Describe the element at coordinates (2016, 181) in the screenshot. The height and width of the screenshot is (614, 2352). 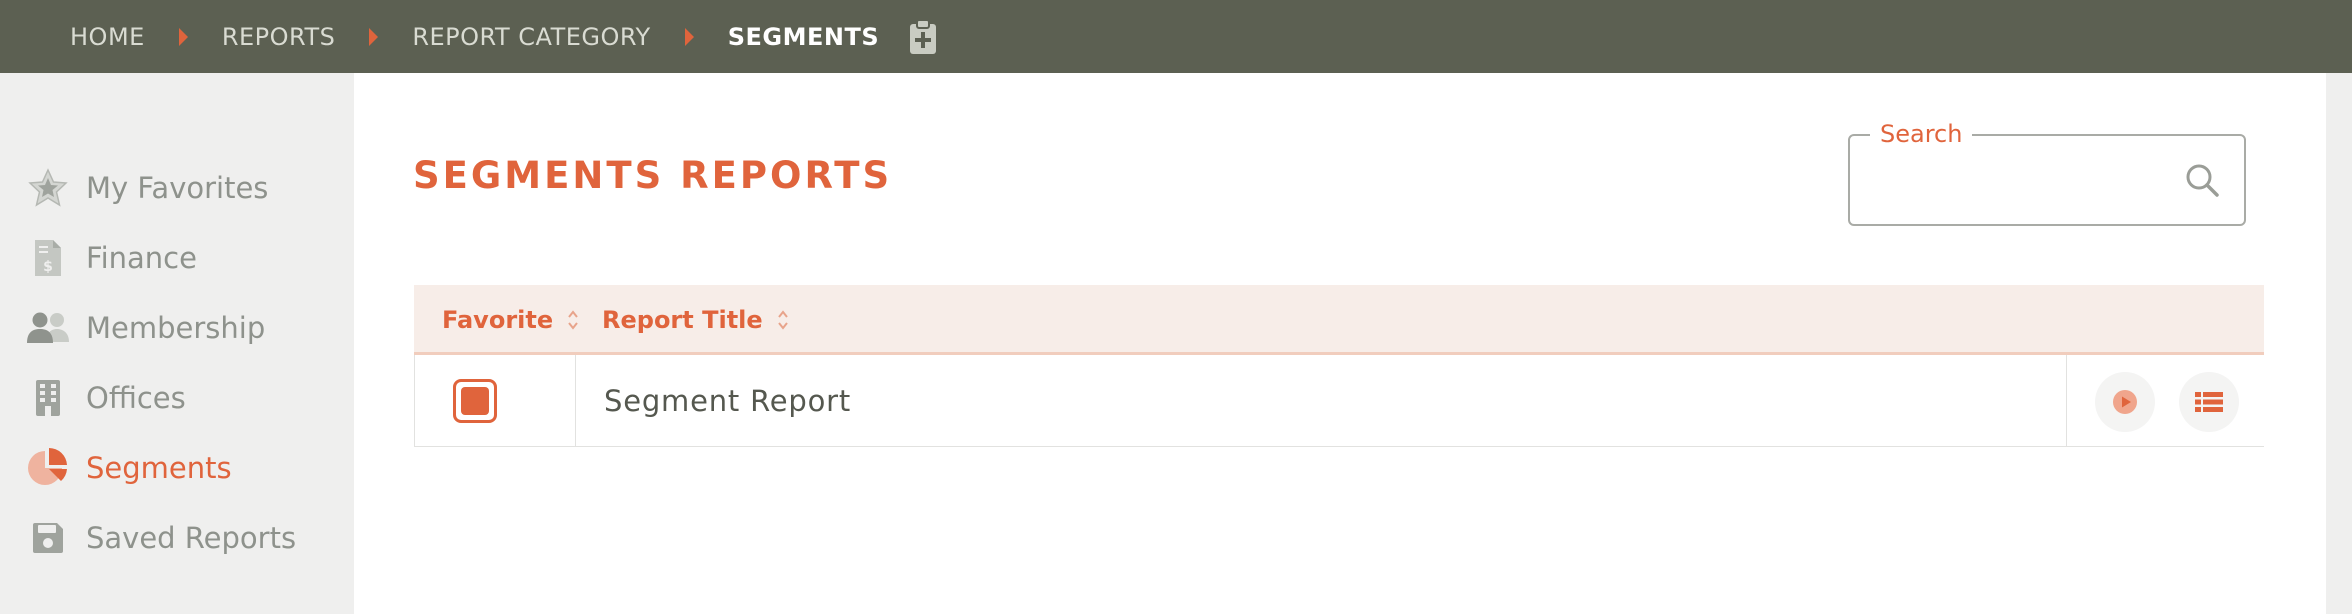
I see `search-input` at that location.